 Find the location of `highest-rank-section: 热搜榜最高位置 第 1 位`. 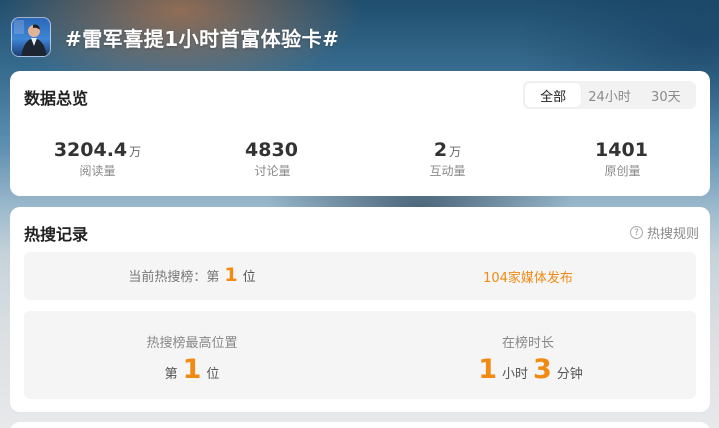

highest-rank-section: 热搜榜最高位置 第 1 位 is located at coordinates (192, 355).